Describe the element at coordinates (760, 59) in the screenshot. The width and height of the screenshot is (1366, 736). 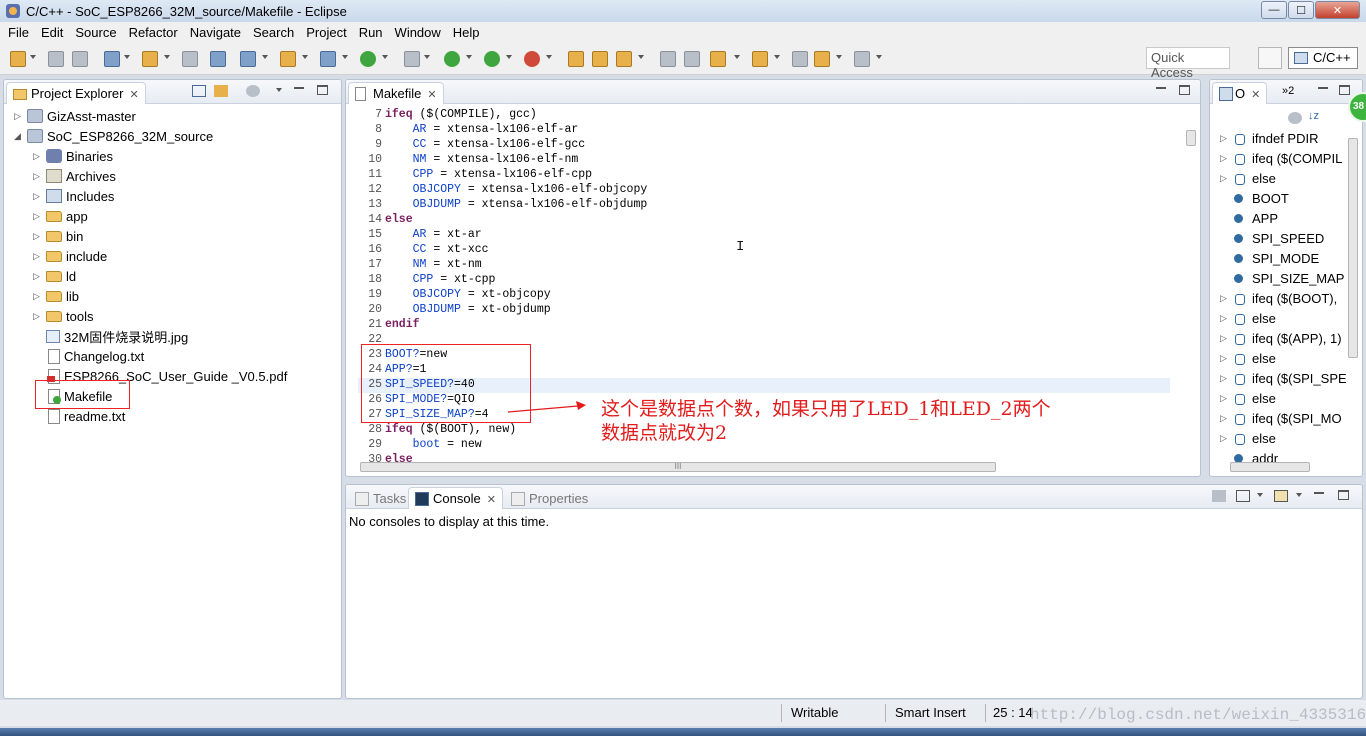
I see `prev-annotation-icon` at that location.